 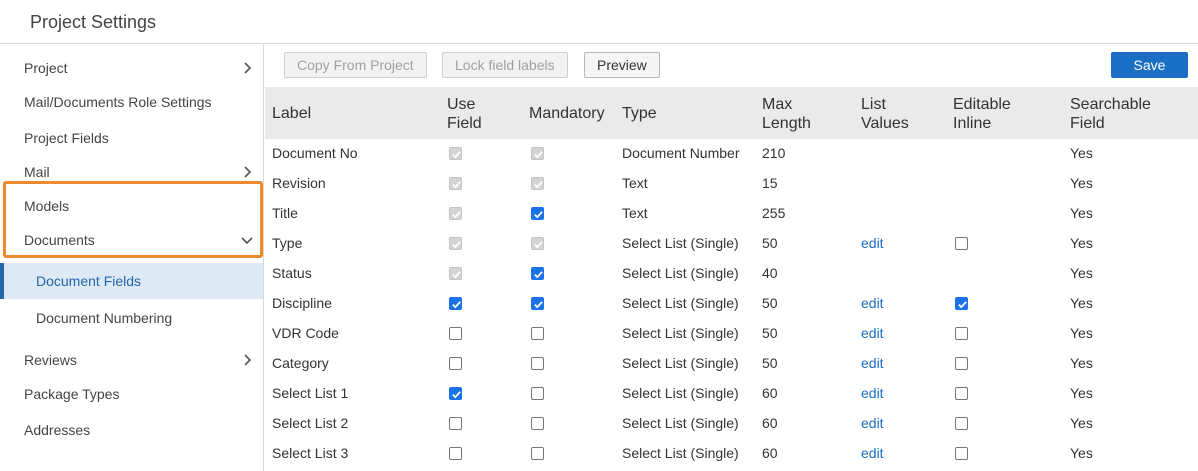 I want to click on max-length: 255, so click(x=774, y=213).